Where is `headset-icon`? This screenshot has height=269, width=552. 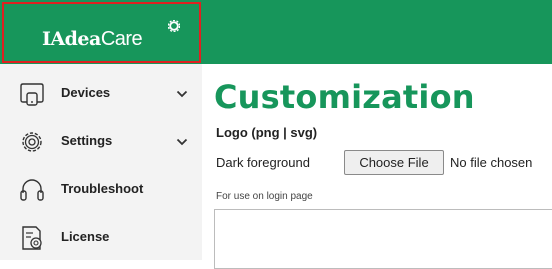
headset-icon is located at coordinates (32, 190).